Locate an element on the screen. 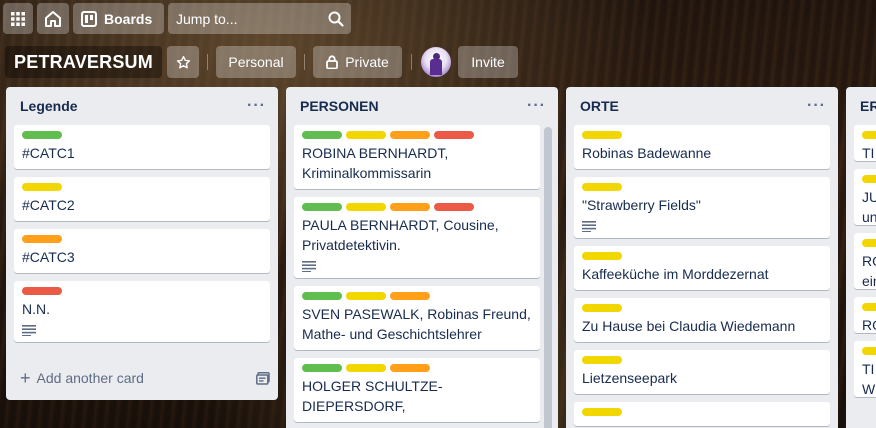 This screenshot has width=876, height=428. home-button is located at coordinates (53, 18).